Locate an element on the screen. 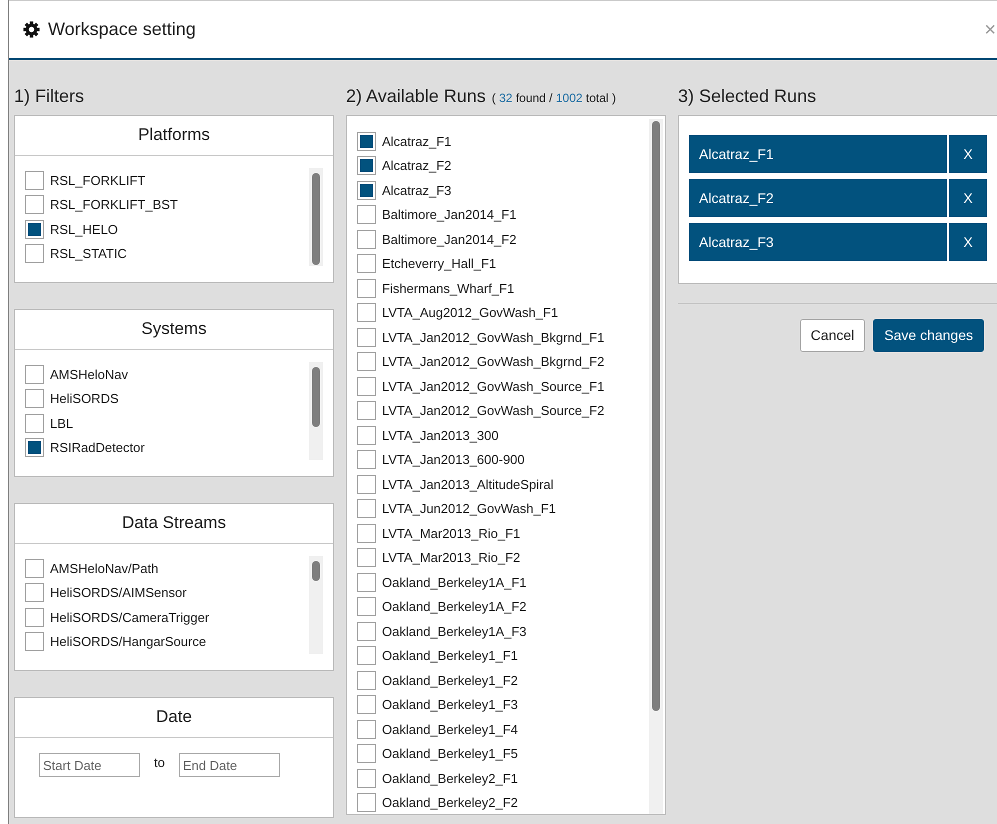 This screenshot has width=997, height=824. run-name: LVTA_Aug2012_GovWash_F1 is located at coordinates (470, 312).